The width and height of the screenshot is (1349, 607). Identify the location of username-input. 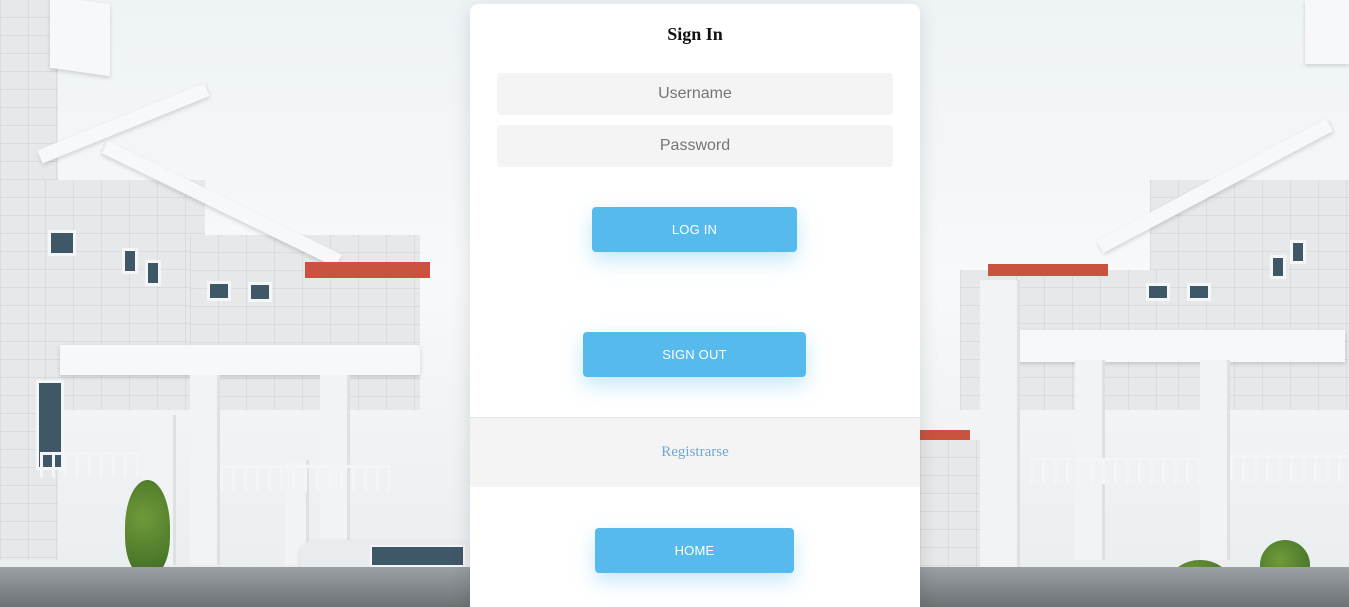
(695, 94).